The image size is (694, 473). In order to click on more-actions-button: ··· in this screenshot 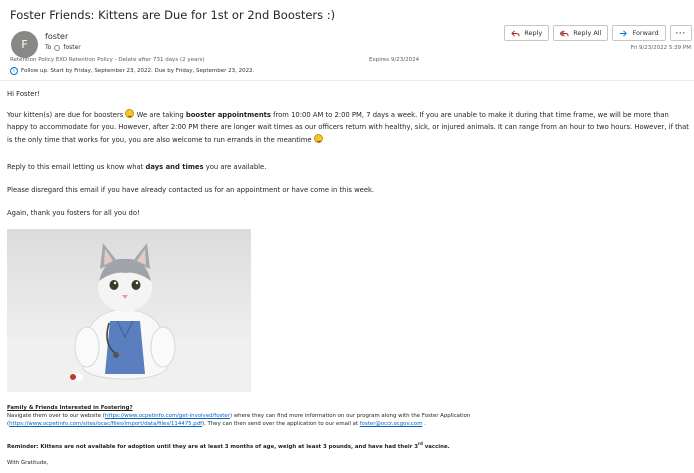, I will do `click(680, 33)`.